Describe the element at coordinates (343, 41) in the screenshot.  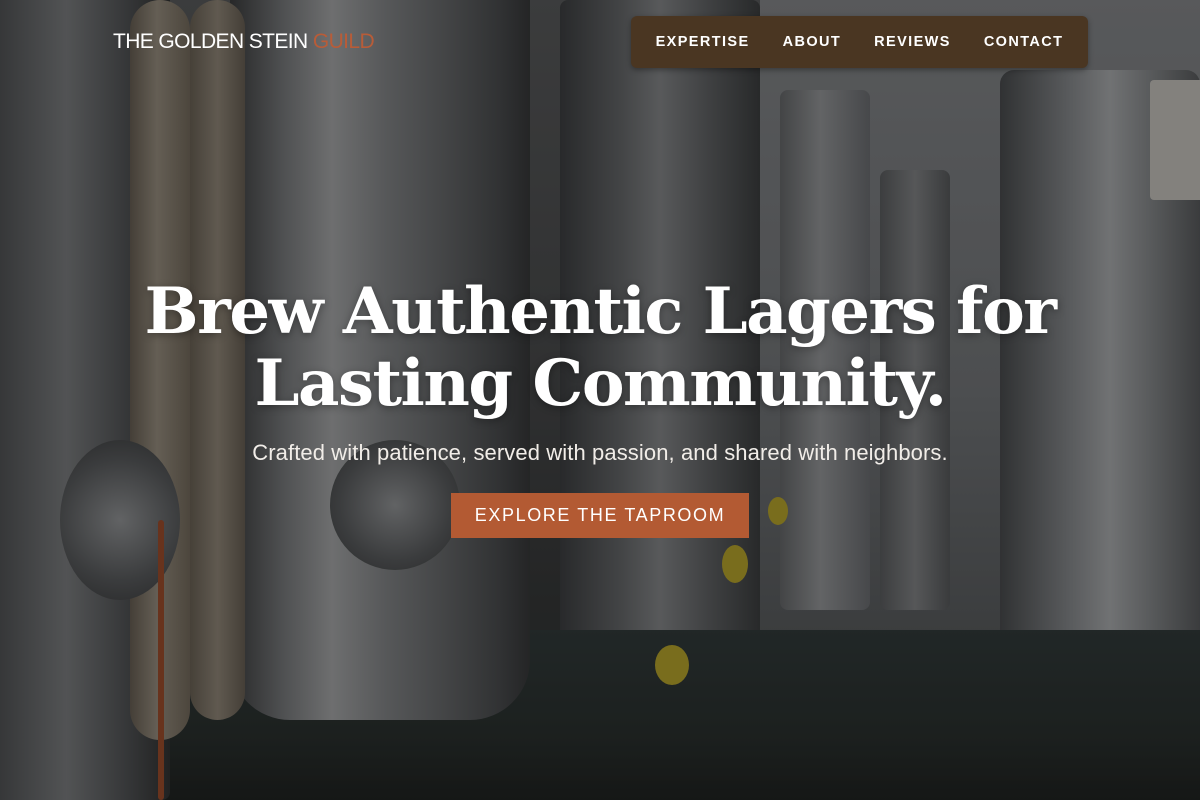
I see `logo-text-accent: GUILD` at that location.